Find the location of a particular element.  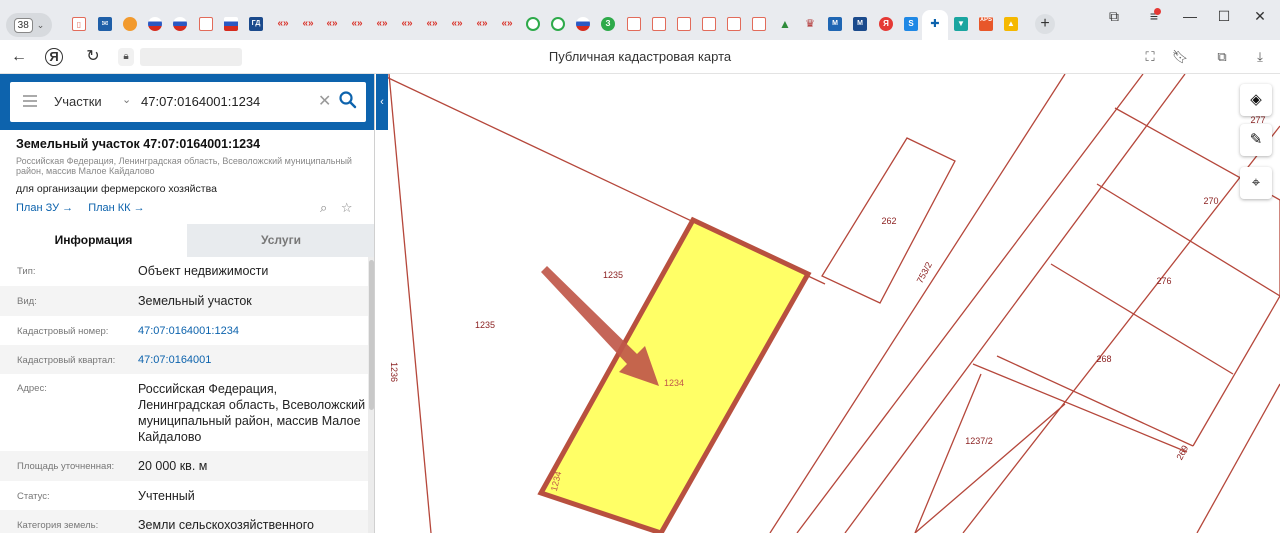

hamburger-menu-icon is located at coordinates (30, 101).